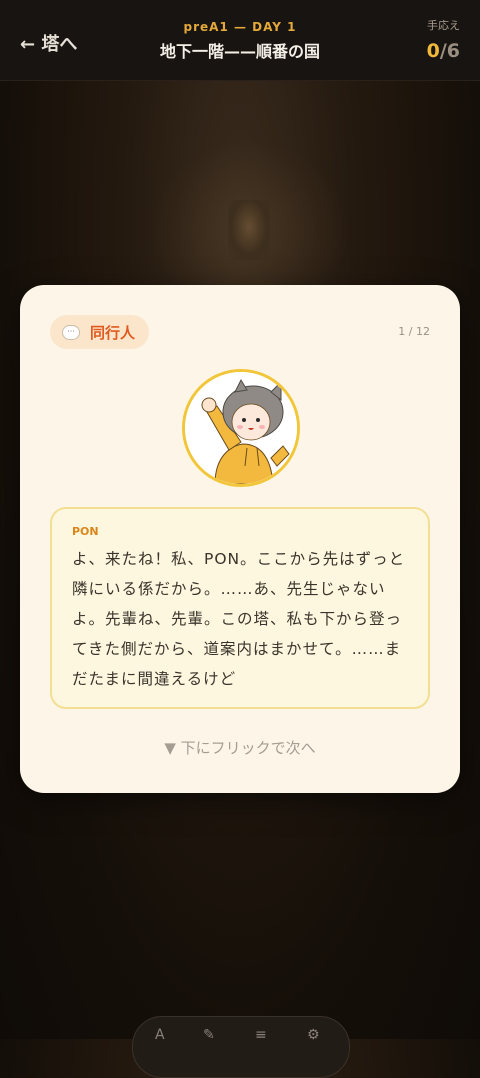  I want to click on nav-pen-icon: ✎, so click(209, 1035).